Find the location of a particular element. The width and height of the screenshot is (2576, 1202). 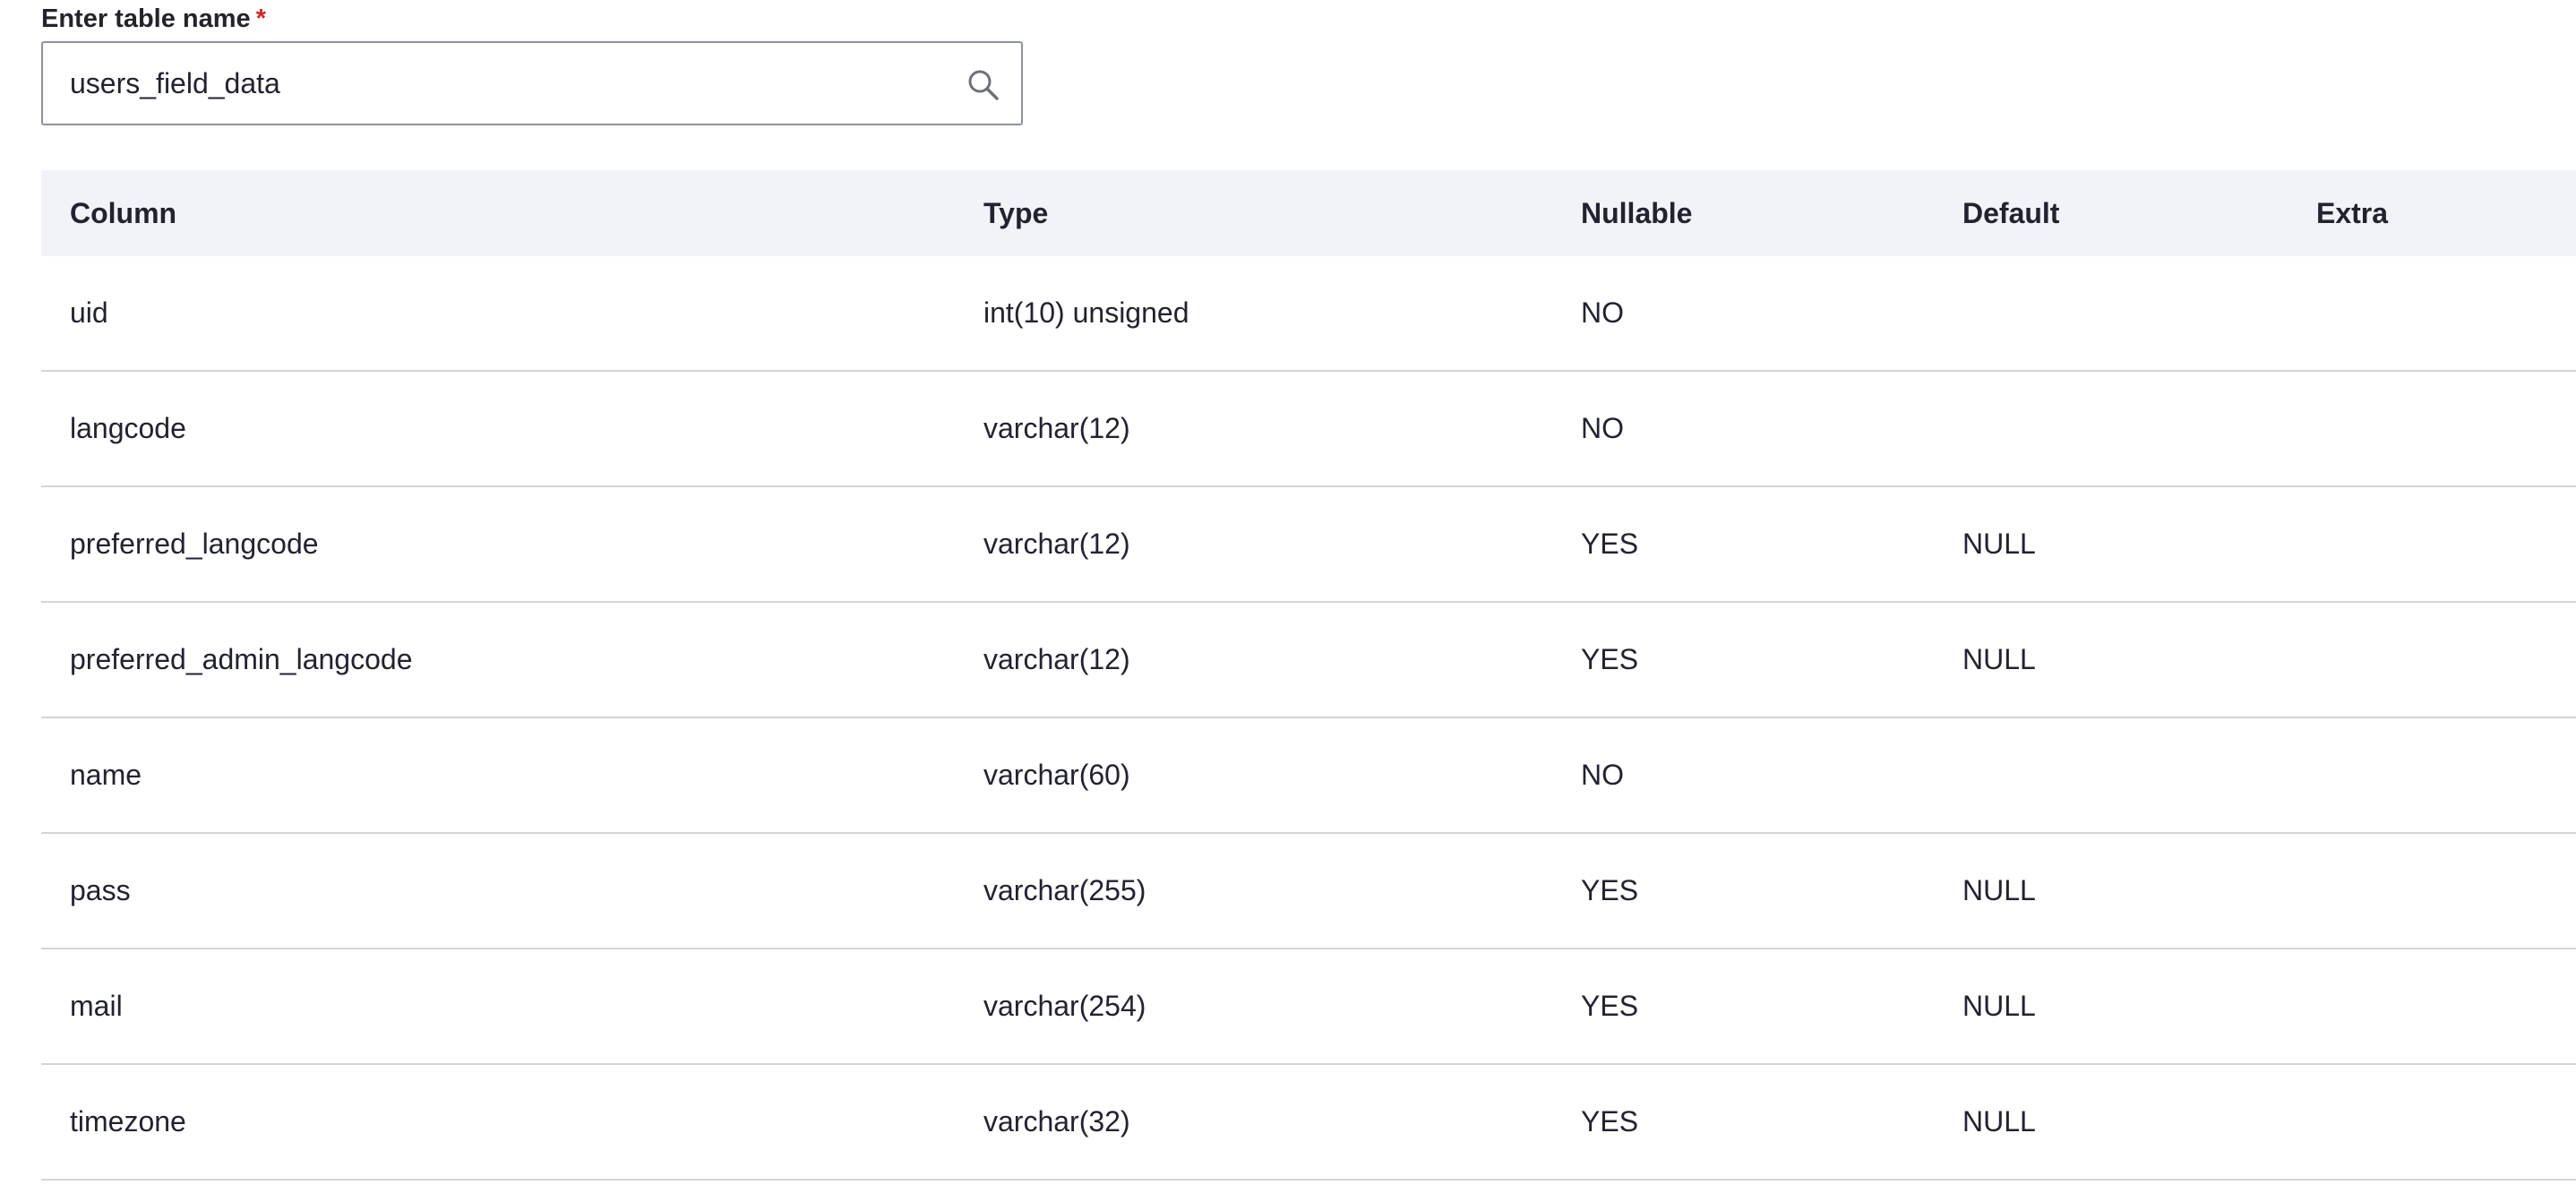

table-row: mail varchar(254) YES NULL is located at coordinates (1308, 1007).